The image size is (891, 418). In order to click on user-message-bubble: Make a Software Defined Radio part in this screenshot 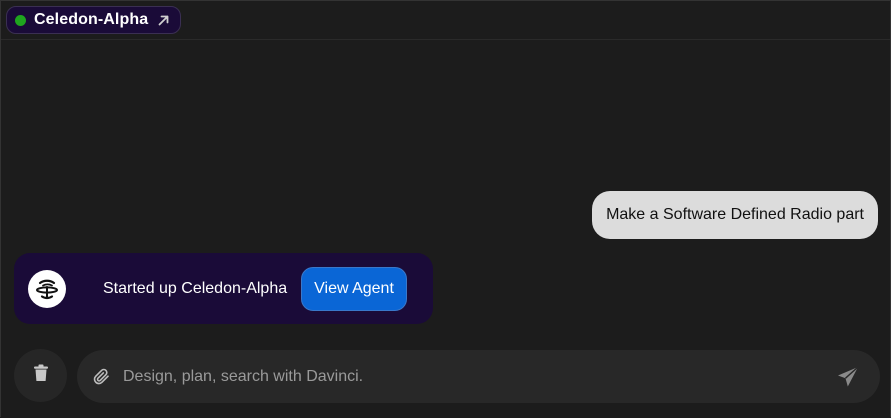, I will do `click(735, 215)`.